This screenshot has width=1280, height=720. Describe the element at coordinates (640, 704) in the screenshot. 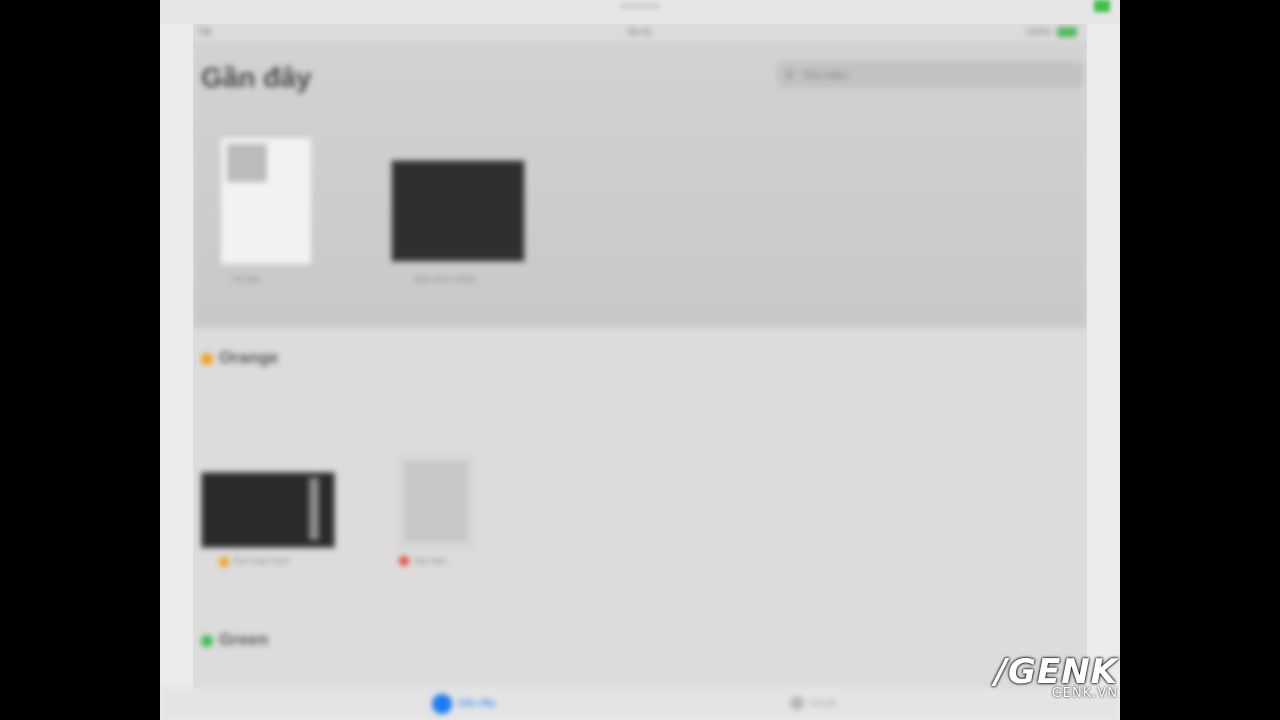

I see `tab-bar: Gần đây Duyệt` at that location.